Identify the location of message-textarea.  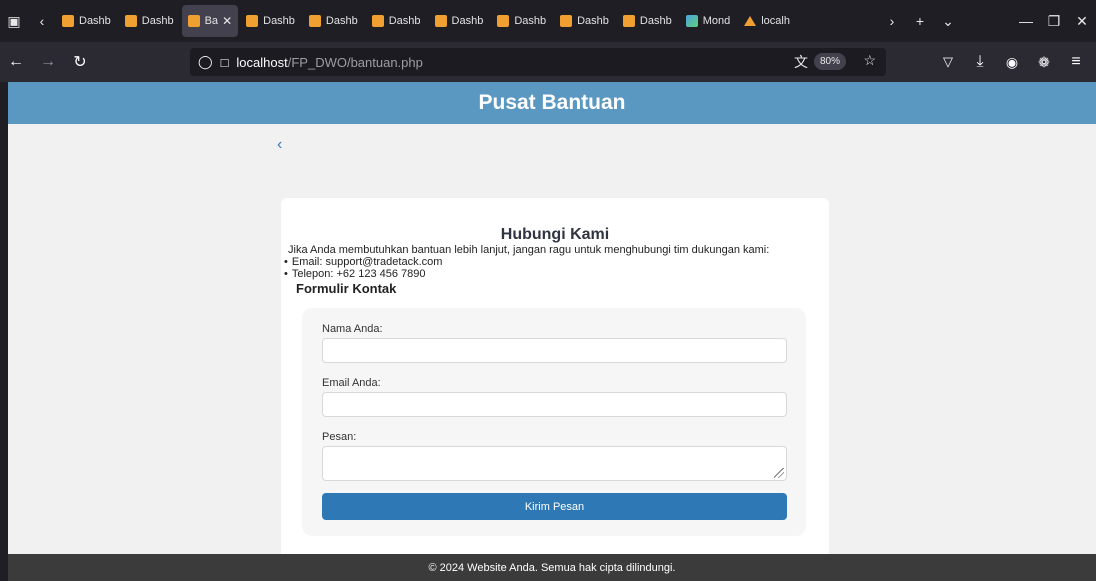
(554, 463).